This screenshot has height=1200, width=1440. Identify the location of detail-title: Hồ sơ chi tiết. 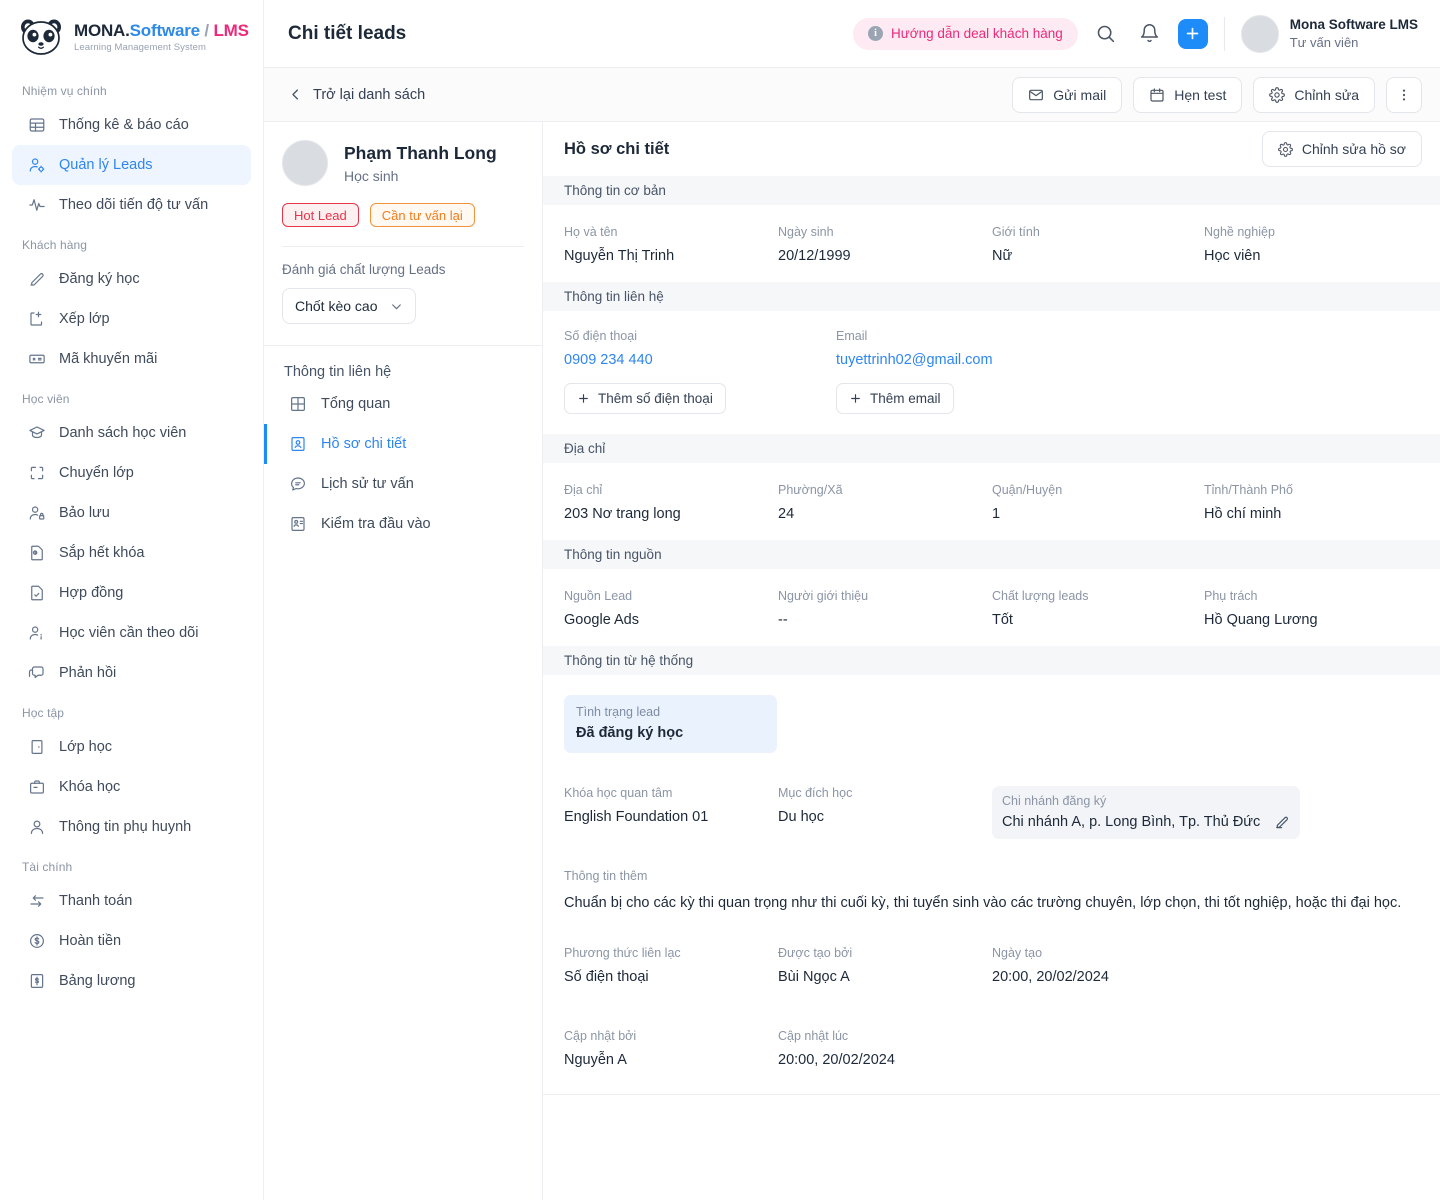
(617, 148).